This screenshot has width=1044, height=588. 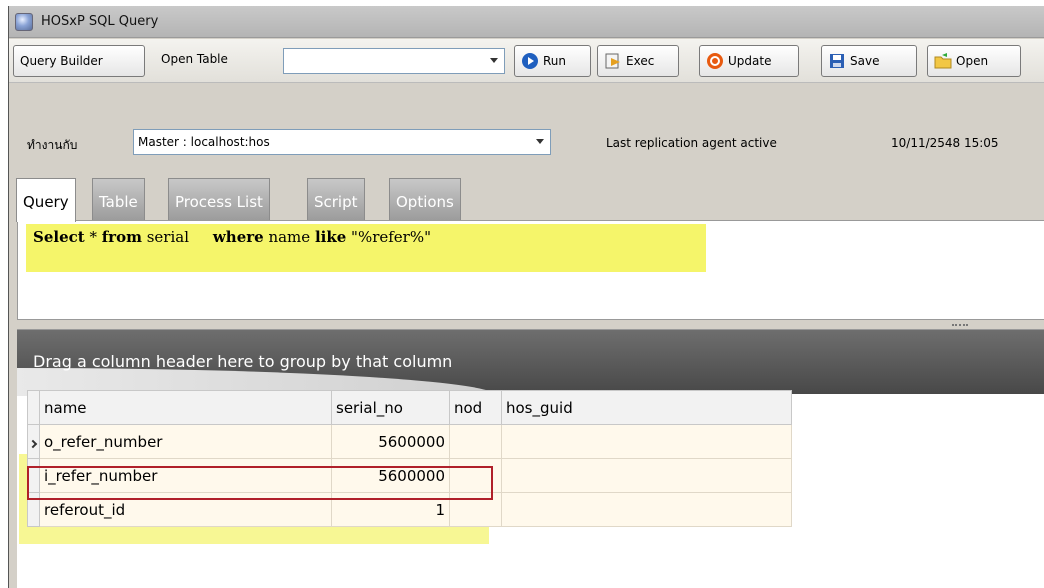 What do you see at coordinates (289, 237) in the screenshot?
I see `sql-token: name` at bounding box center [289, 237].